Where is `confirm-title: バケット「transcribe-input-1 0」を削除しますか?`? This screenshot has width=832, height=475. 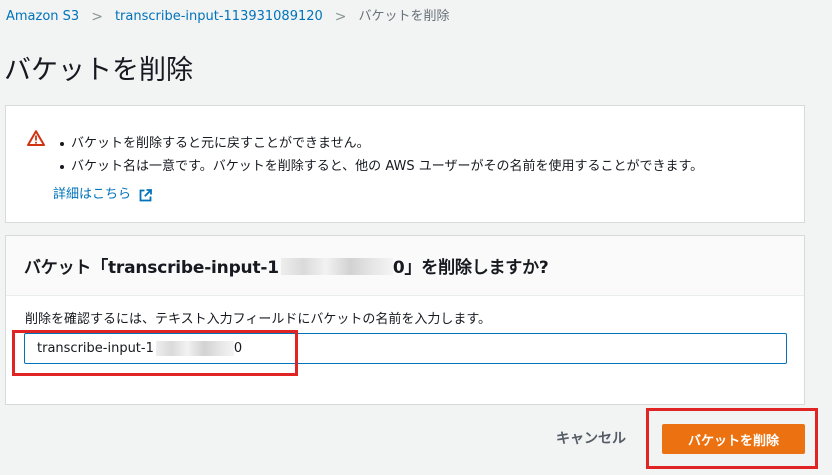 confirm-title: バケット「transcribe-input-1 0」を削除しますか? is located at coordinates (286, 265).